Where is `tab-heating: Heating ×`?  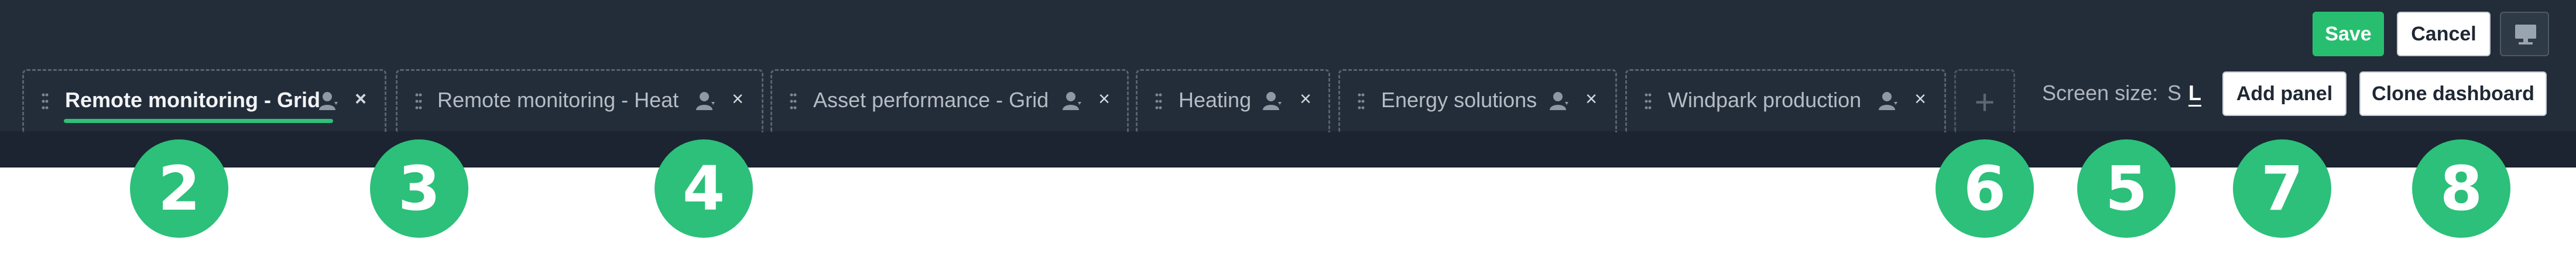 tab-heating: Heating × is located at coordinates (1233, 101).